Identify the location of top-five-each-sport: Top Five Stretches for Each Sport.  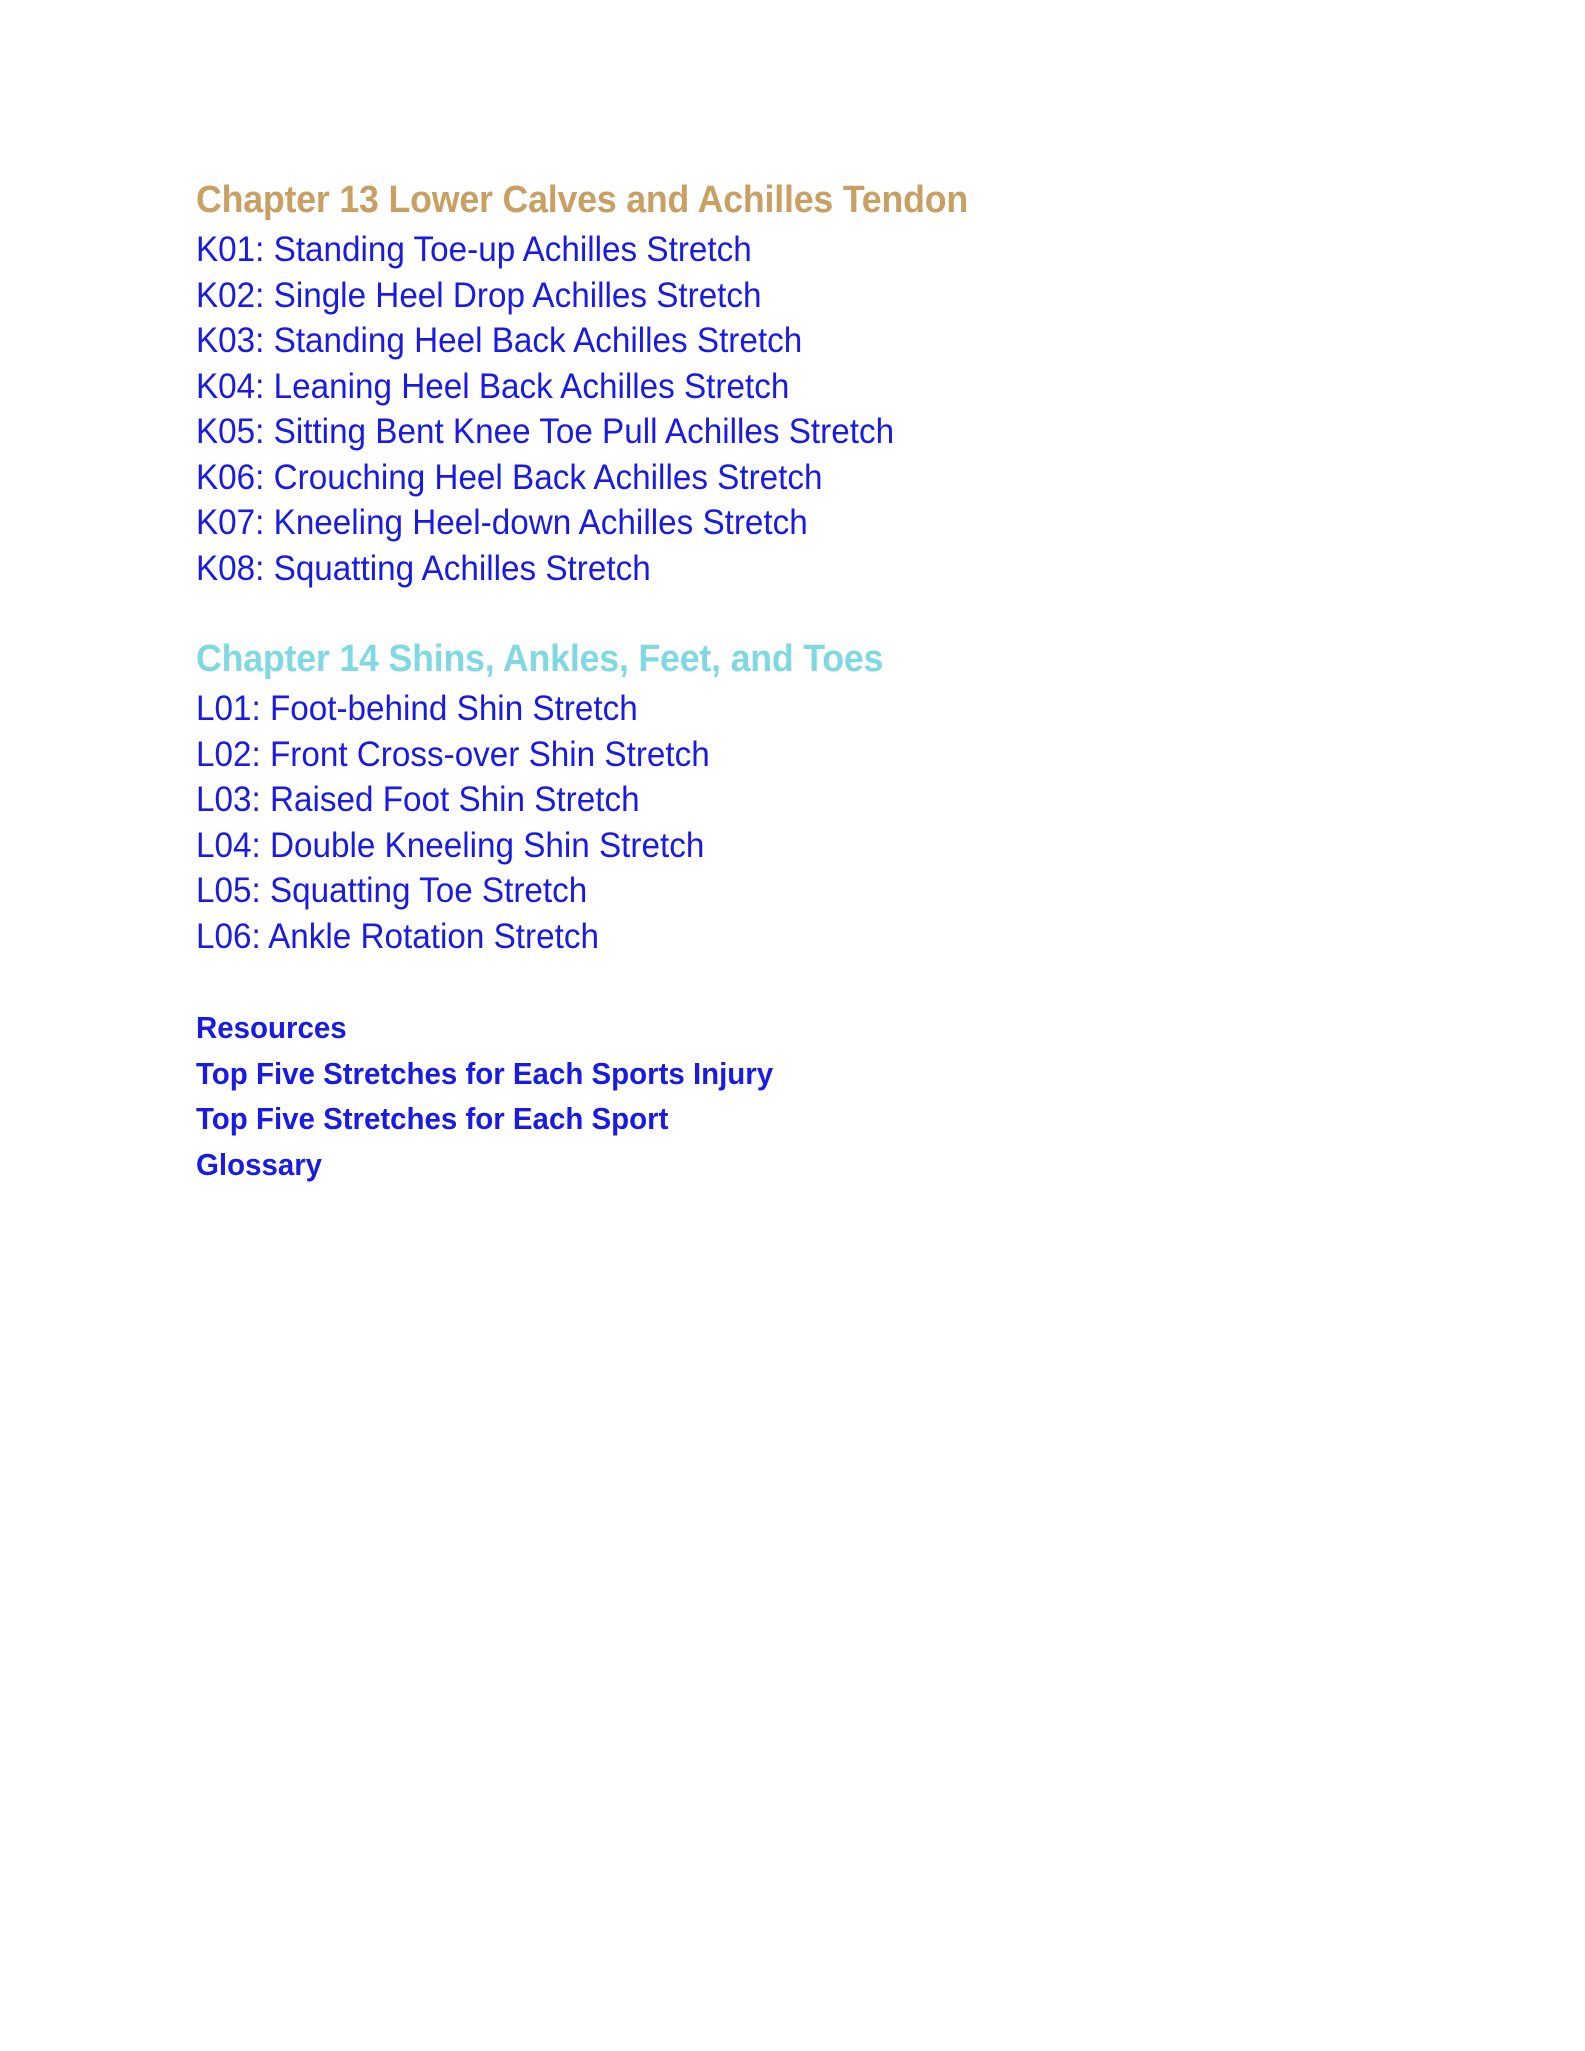
(756, 1119).